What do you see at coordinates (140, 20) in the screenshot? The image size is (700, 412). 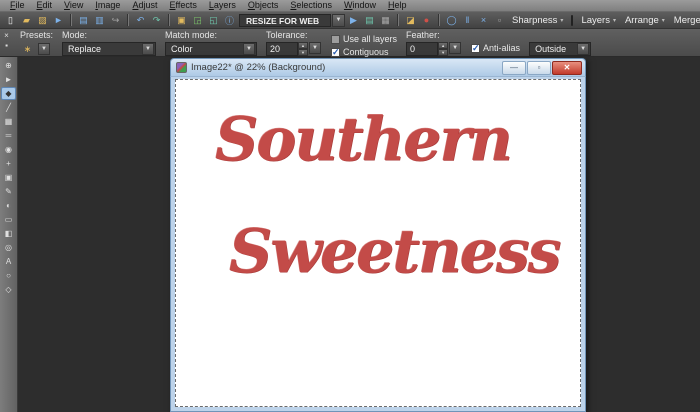 I see `undo-icon: ↶` at bounding box center [140, 20].